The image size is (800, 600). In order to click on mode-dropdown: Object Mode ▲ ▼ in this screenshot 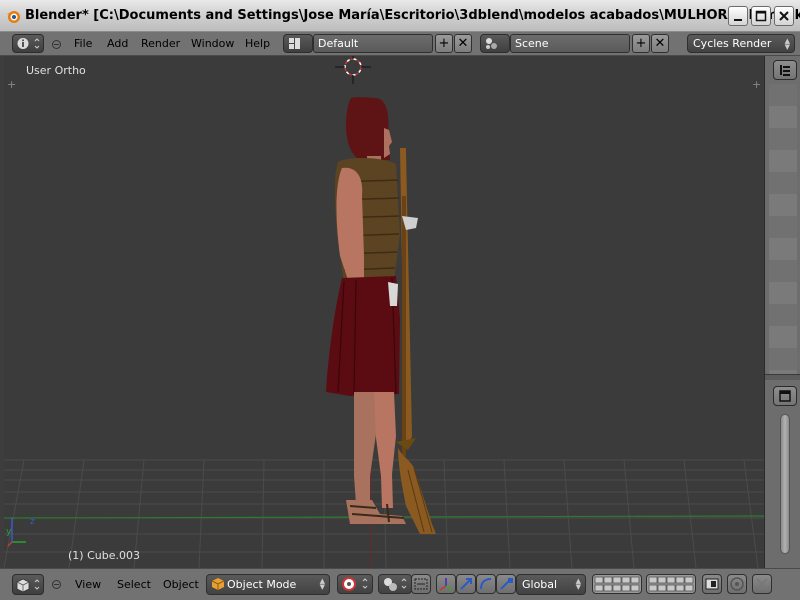, I will do `click(268, 584)`.